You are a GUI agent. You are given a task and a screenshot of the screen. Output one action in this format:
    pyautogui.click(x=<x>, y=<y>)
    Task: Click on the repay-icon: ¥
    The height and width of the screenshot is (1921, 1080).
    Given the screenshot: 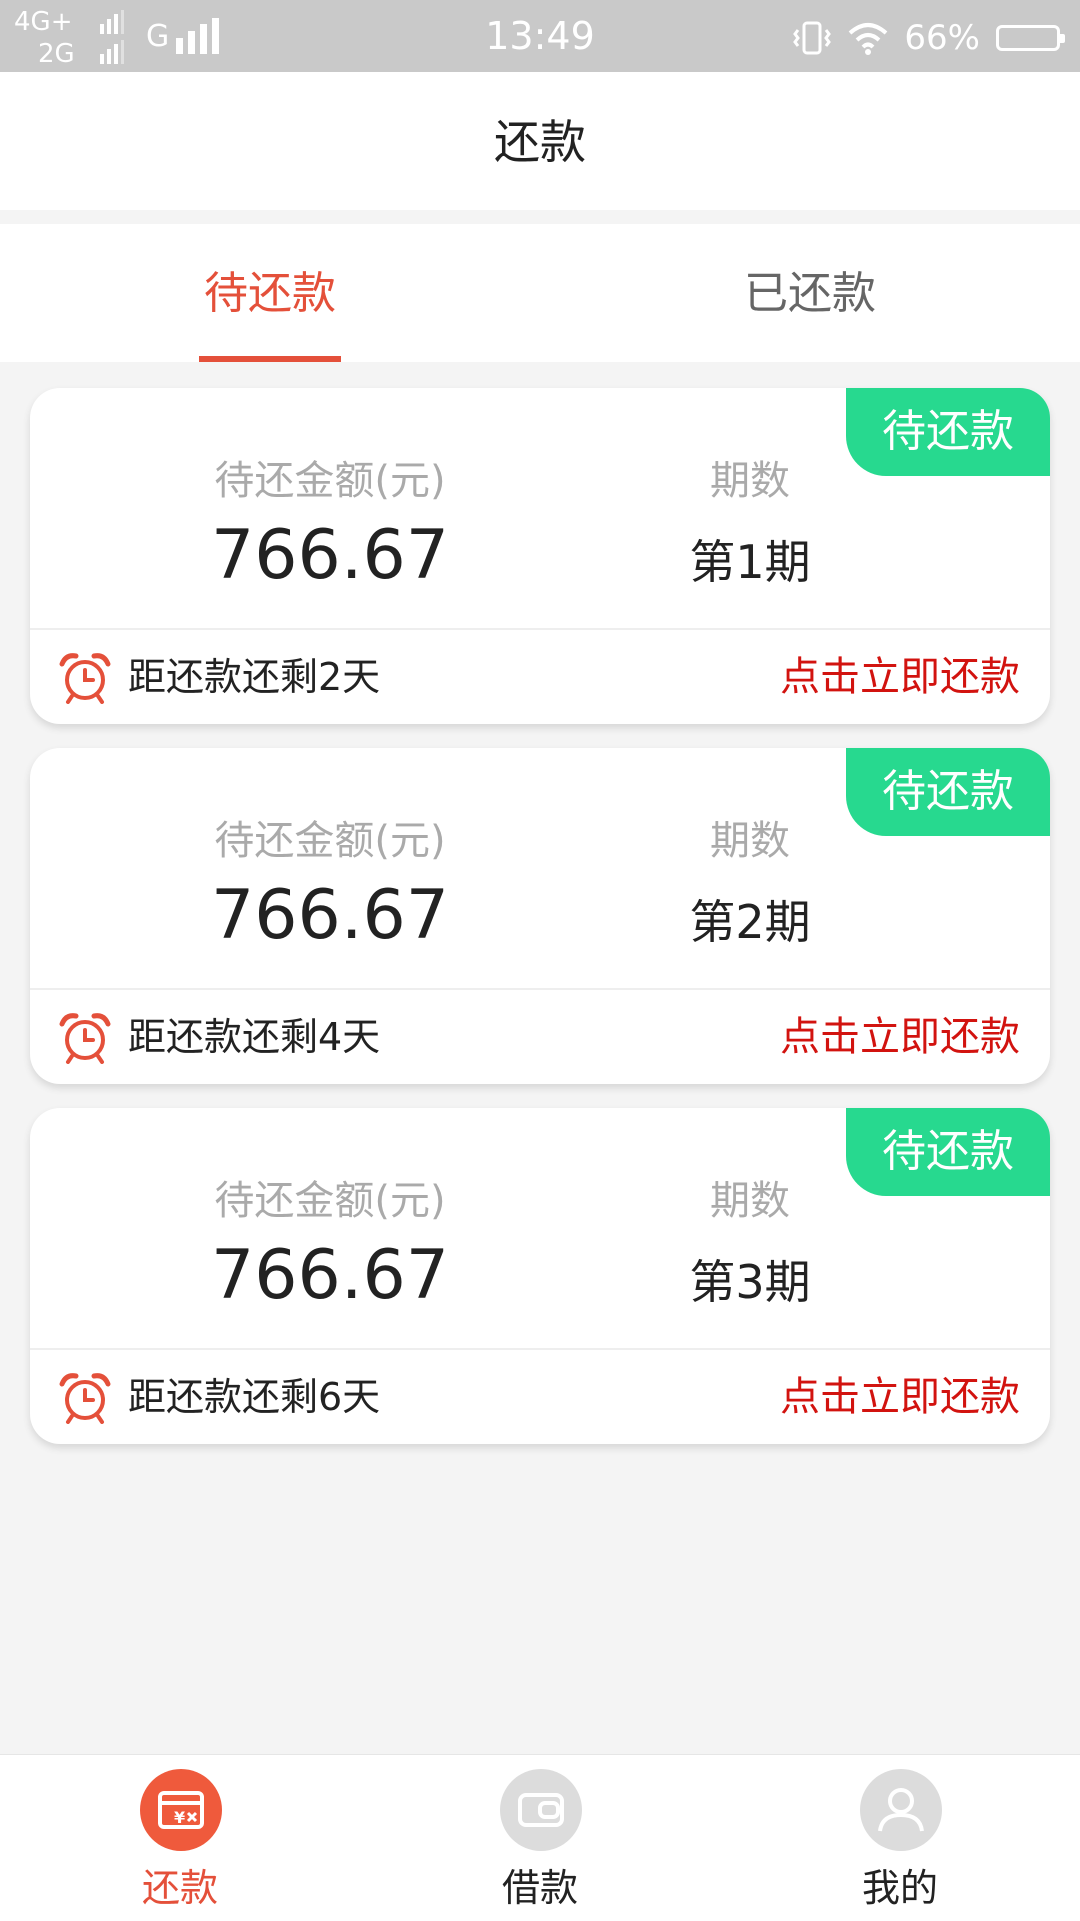 What is the action you would take?
    pyautogui.click(x=181, y=1810)
    